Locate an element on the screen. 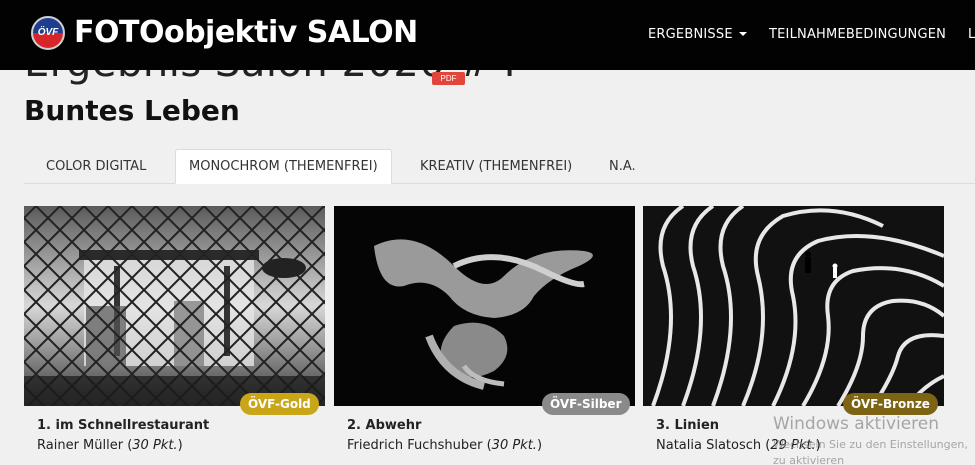 The width and height of the screenshot is (975, 465). tab-color-digital: COLOR DIGITAL is located at coordinates (96, 166).